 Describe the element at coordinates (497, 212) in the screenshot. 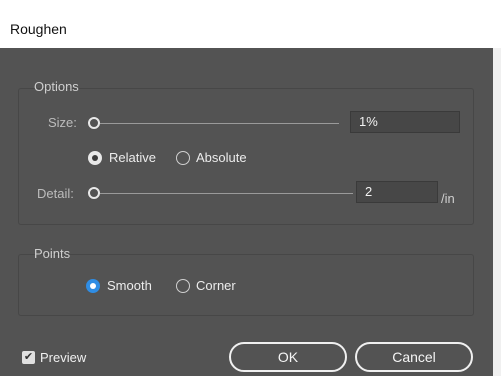

I see `window-edge` at that location.